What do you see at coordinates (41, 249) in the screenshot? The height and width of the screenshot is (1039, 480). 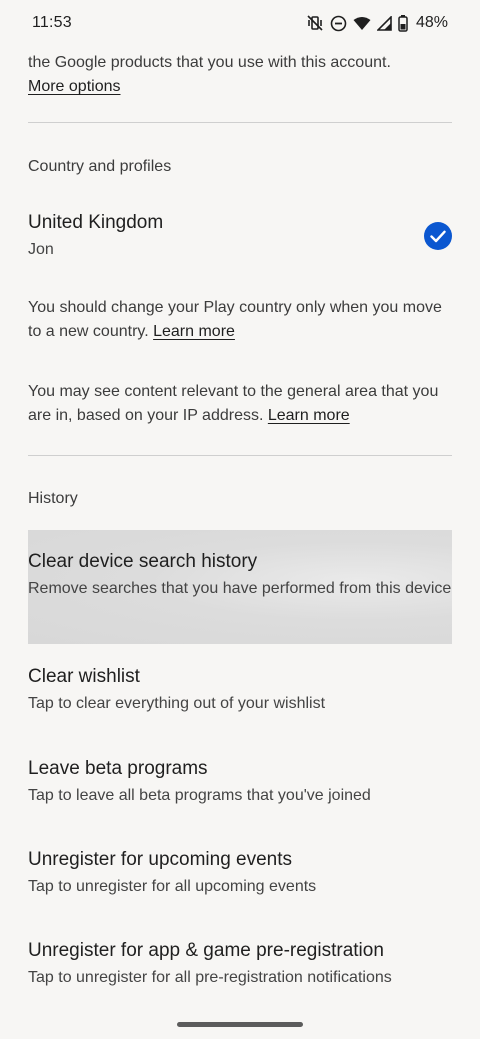 I see `profile-name: Jon` at bounding box center [41, 249].